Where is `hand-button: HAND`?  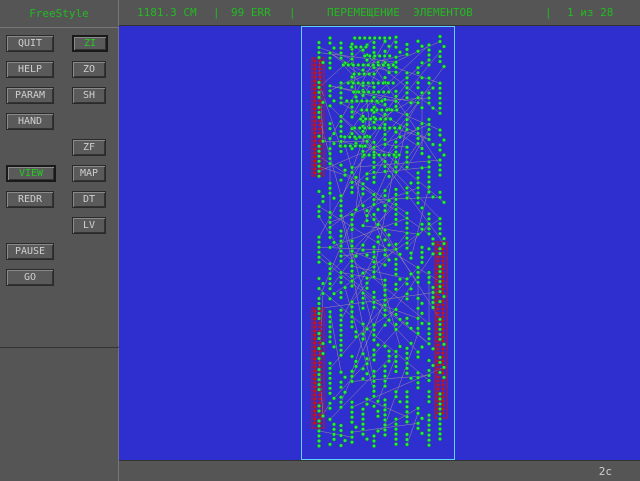
hand-button: HAND is located at coordinates (30, 121).